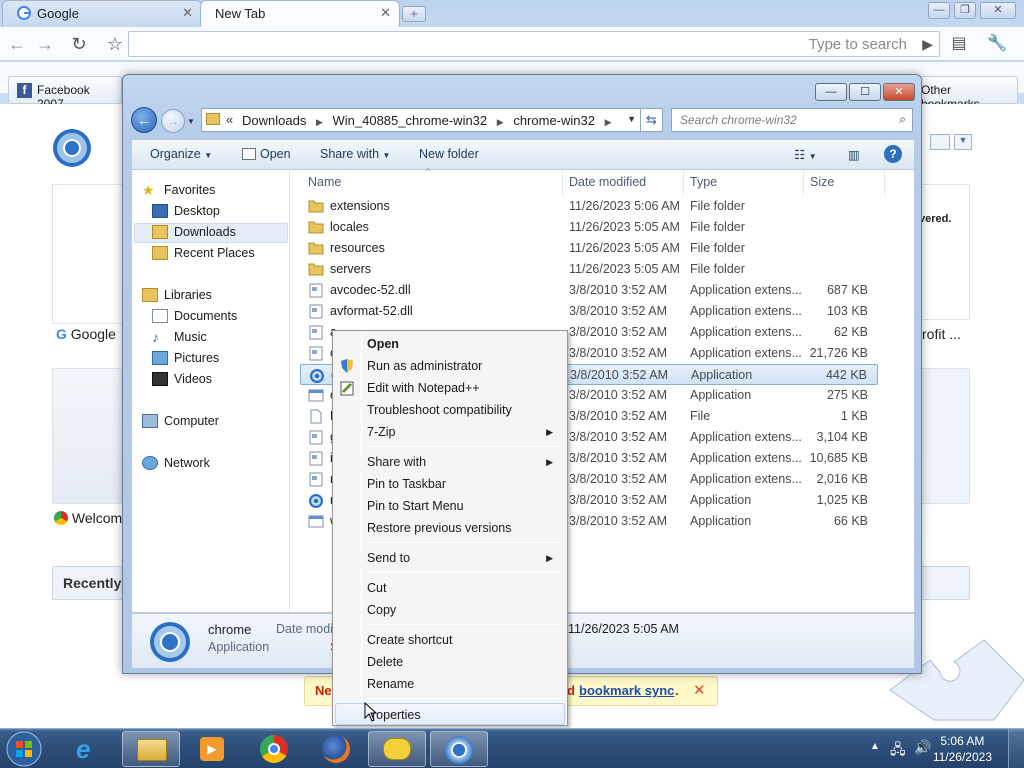  Describe the element at coordinates (875, 746) in the screenshot. I see `show-hidden-icons-icon: ▲` at that location.